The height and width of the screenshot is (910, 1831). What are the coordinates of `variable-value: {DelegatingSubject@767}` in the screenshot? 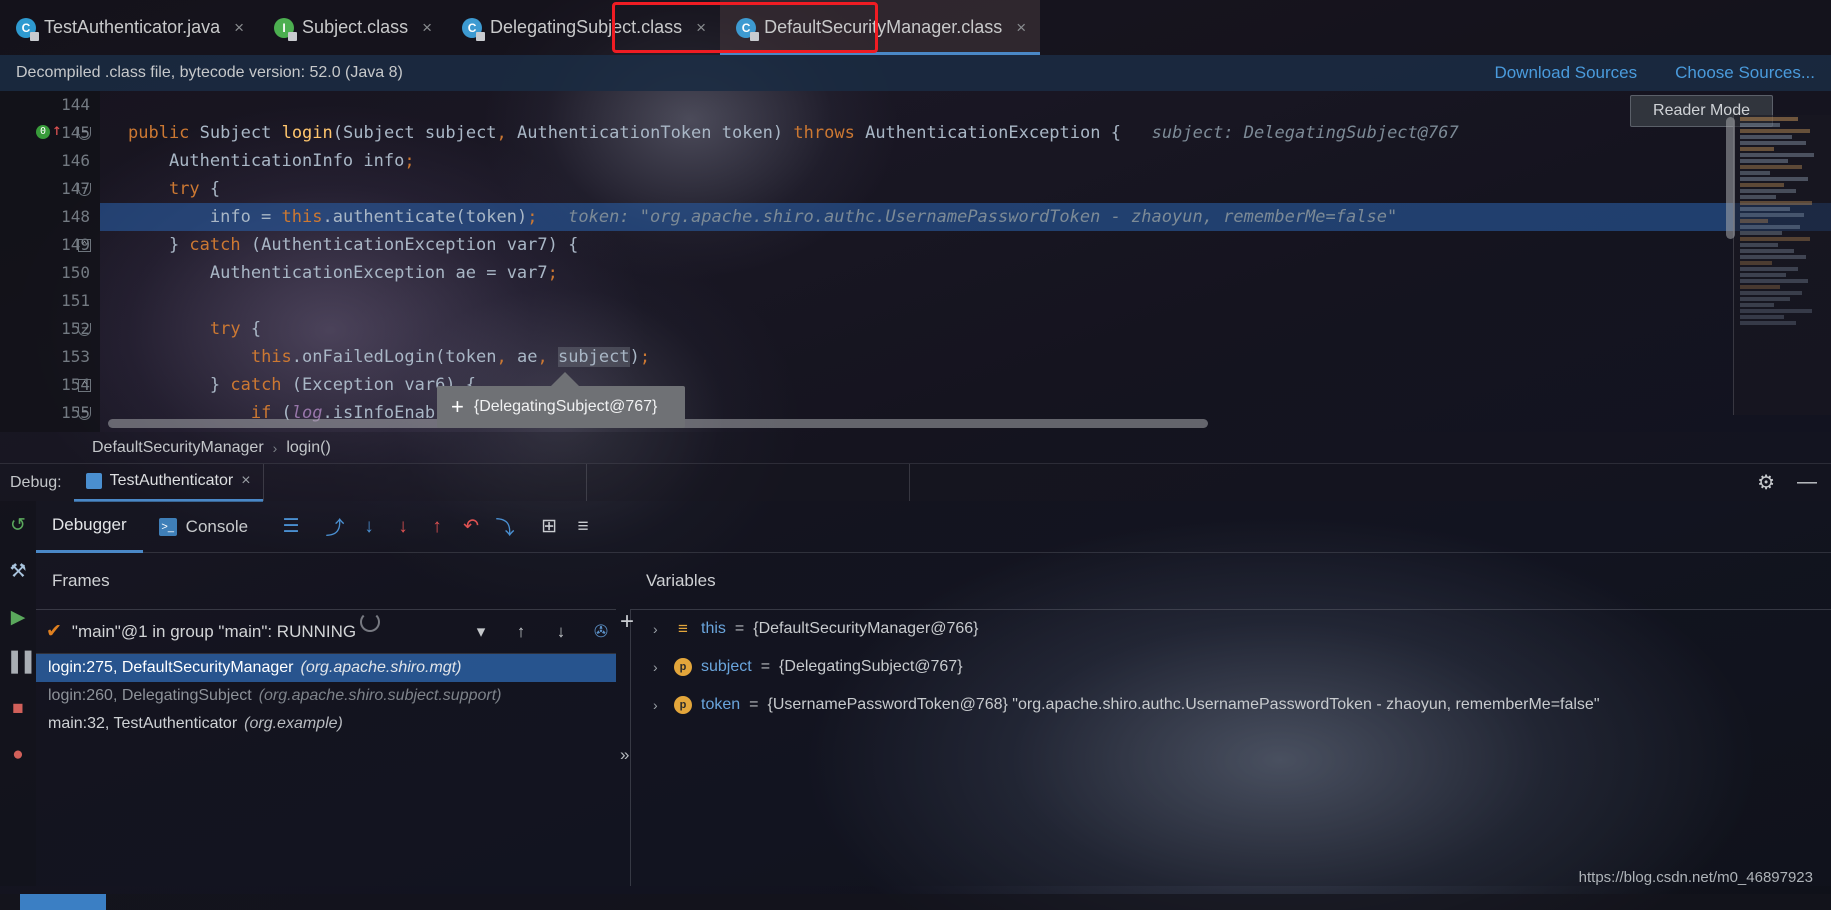 It's located at (871, 666).